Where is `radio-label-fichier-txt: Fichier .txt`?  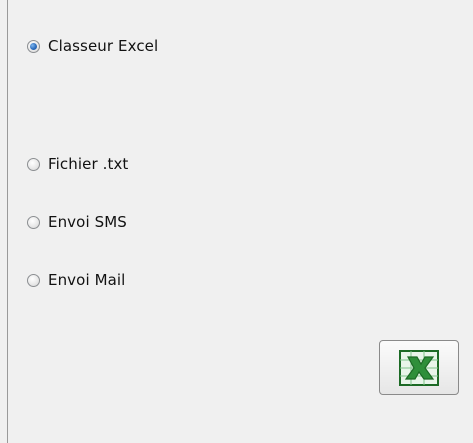
radio-label-fichier-txt: Fichier .txt is located at coordinates (88, 164).